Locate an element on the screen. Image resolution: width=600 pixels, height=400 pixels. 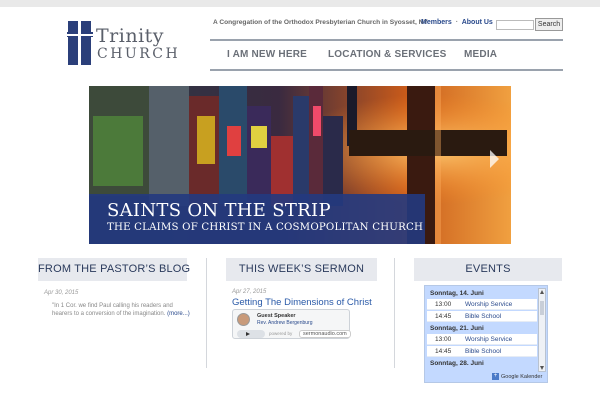
calendar-day-header: Sonntag, 21. Juni is located at coordinates (482, 328).